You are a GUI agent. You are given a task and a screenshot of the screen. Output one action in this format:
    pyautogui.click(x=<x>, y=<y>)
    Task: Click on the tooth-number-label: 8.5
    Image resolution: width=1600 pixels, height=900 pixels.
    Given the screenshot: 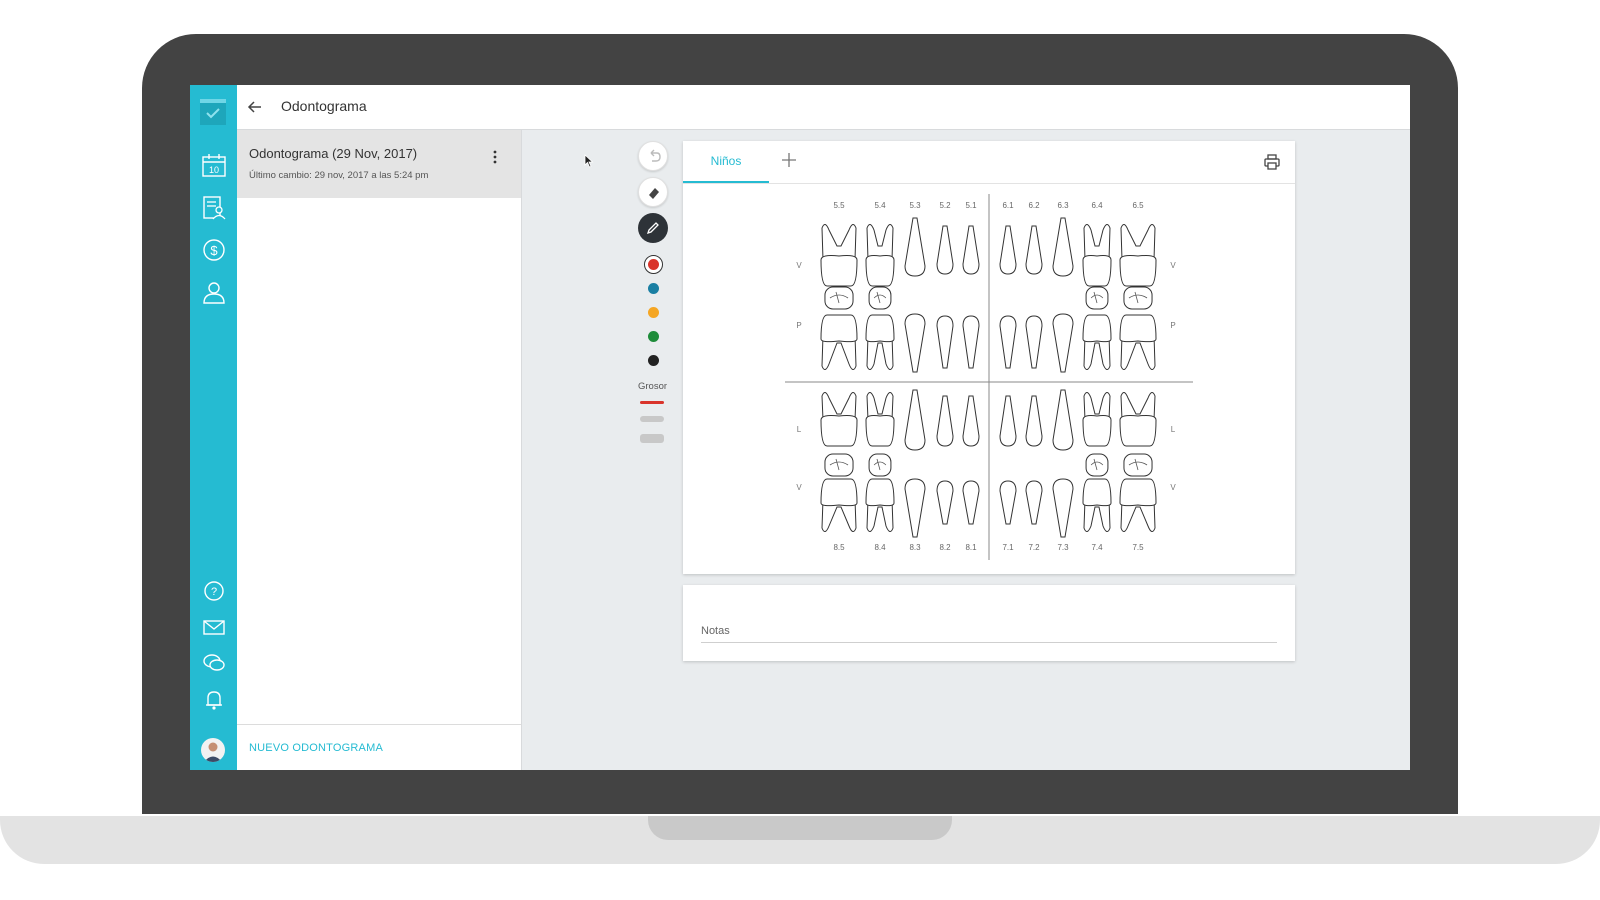 What is the action you would take?
    pyautogui.click(x=839, y=547)
    